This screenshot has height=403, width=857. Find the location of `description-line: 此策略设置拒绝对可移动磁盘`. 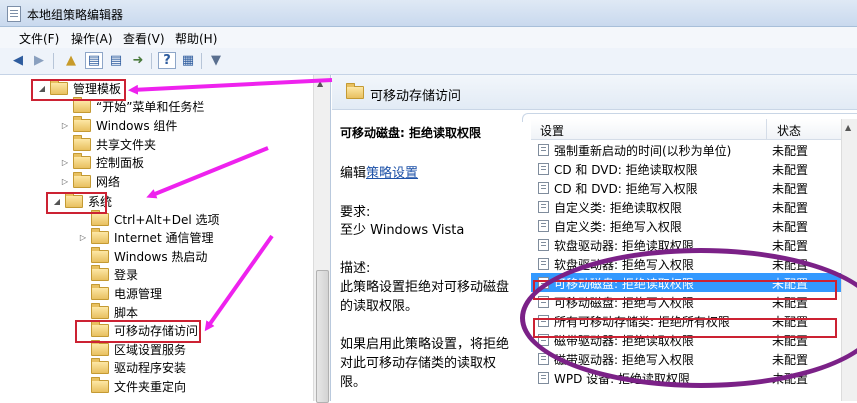

description-line: 此策略设置拒绝对可移动磁盘 is located at coordinates (425, 287).